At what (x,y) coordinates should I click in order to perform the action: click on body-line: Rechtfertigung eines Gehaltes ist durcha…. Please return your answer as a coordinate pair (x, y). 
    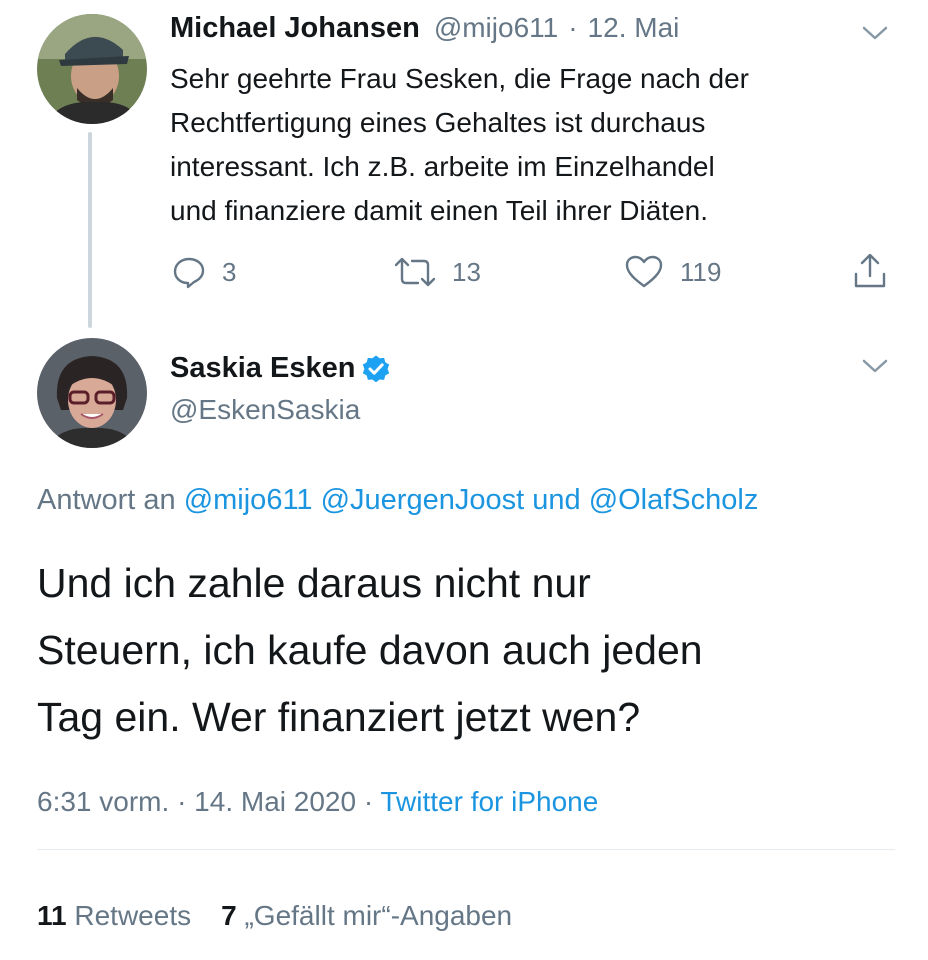
    Looking at the image, I should click on (438, 122).